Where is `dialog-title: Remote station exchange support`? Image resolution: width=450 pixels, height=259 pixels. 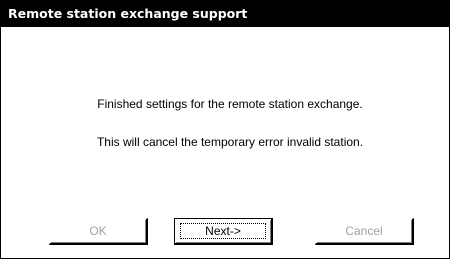
dialog-title: Remote station exchange support is located at coordinates (225, 14).